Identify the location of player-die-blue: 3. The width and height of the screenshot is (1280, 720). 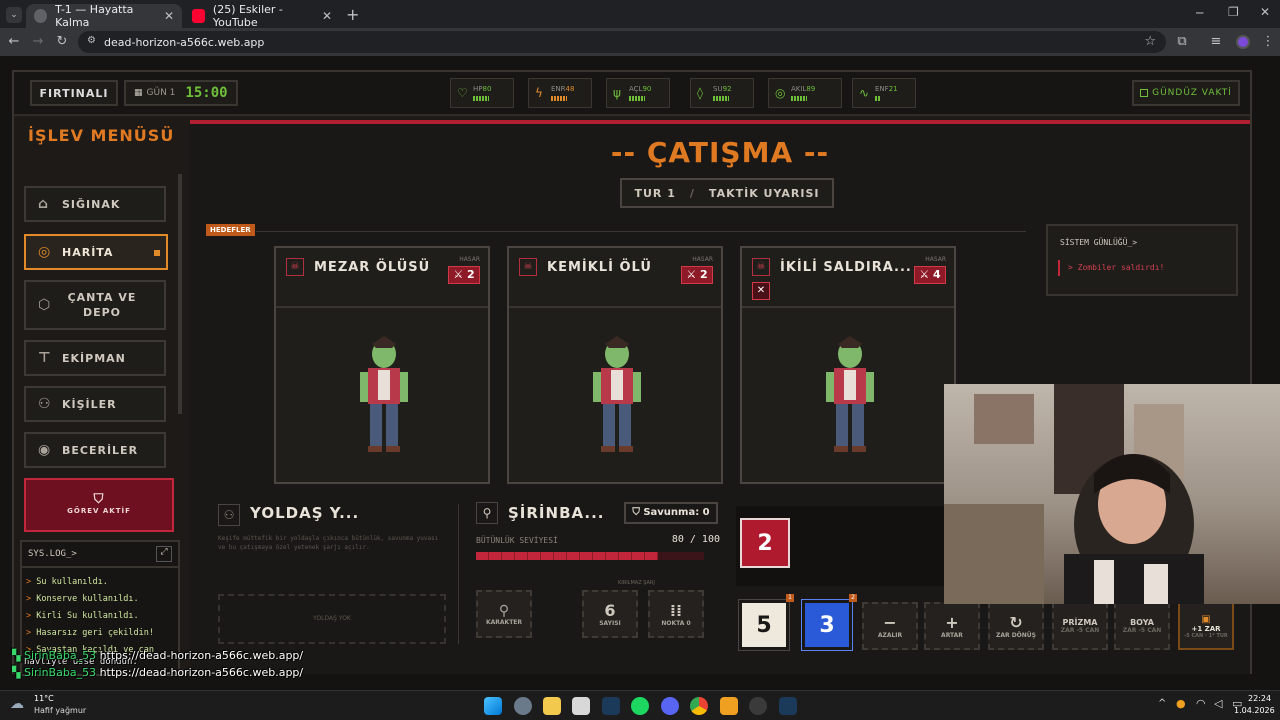
(827, 625).